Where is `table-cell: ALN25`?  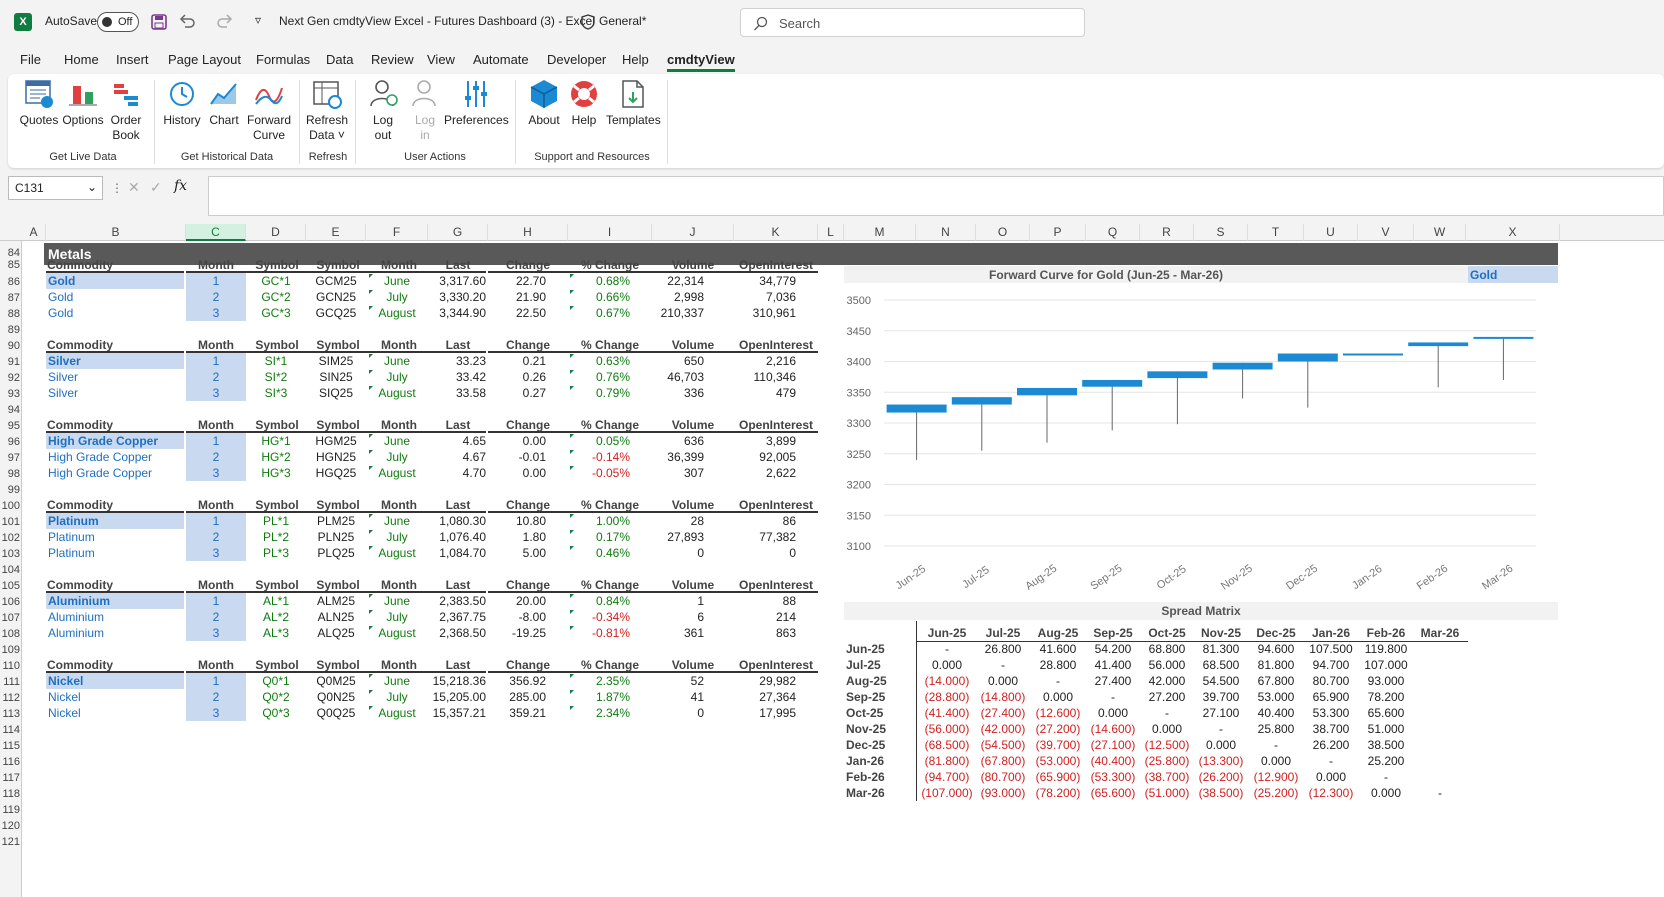
table-cell: ALN25 is located at coordinates (336, 617).